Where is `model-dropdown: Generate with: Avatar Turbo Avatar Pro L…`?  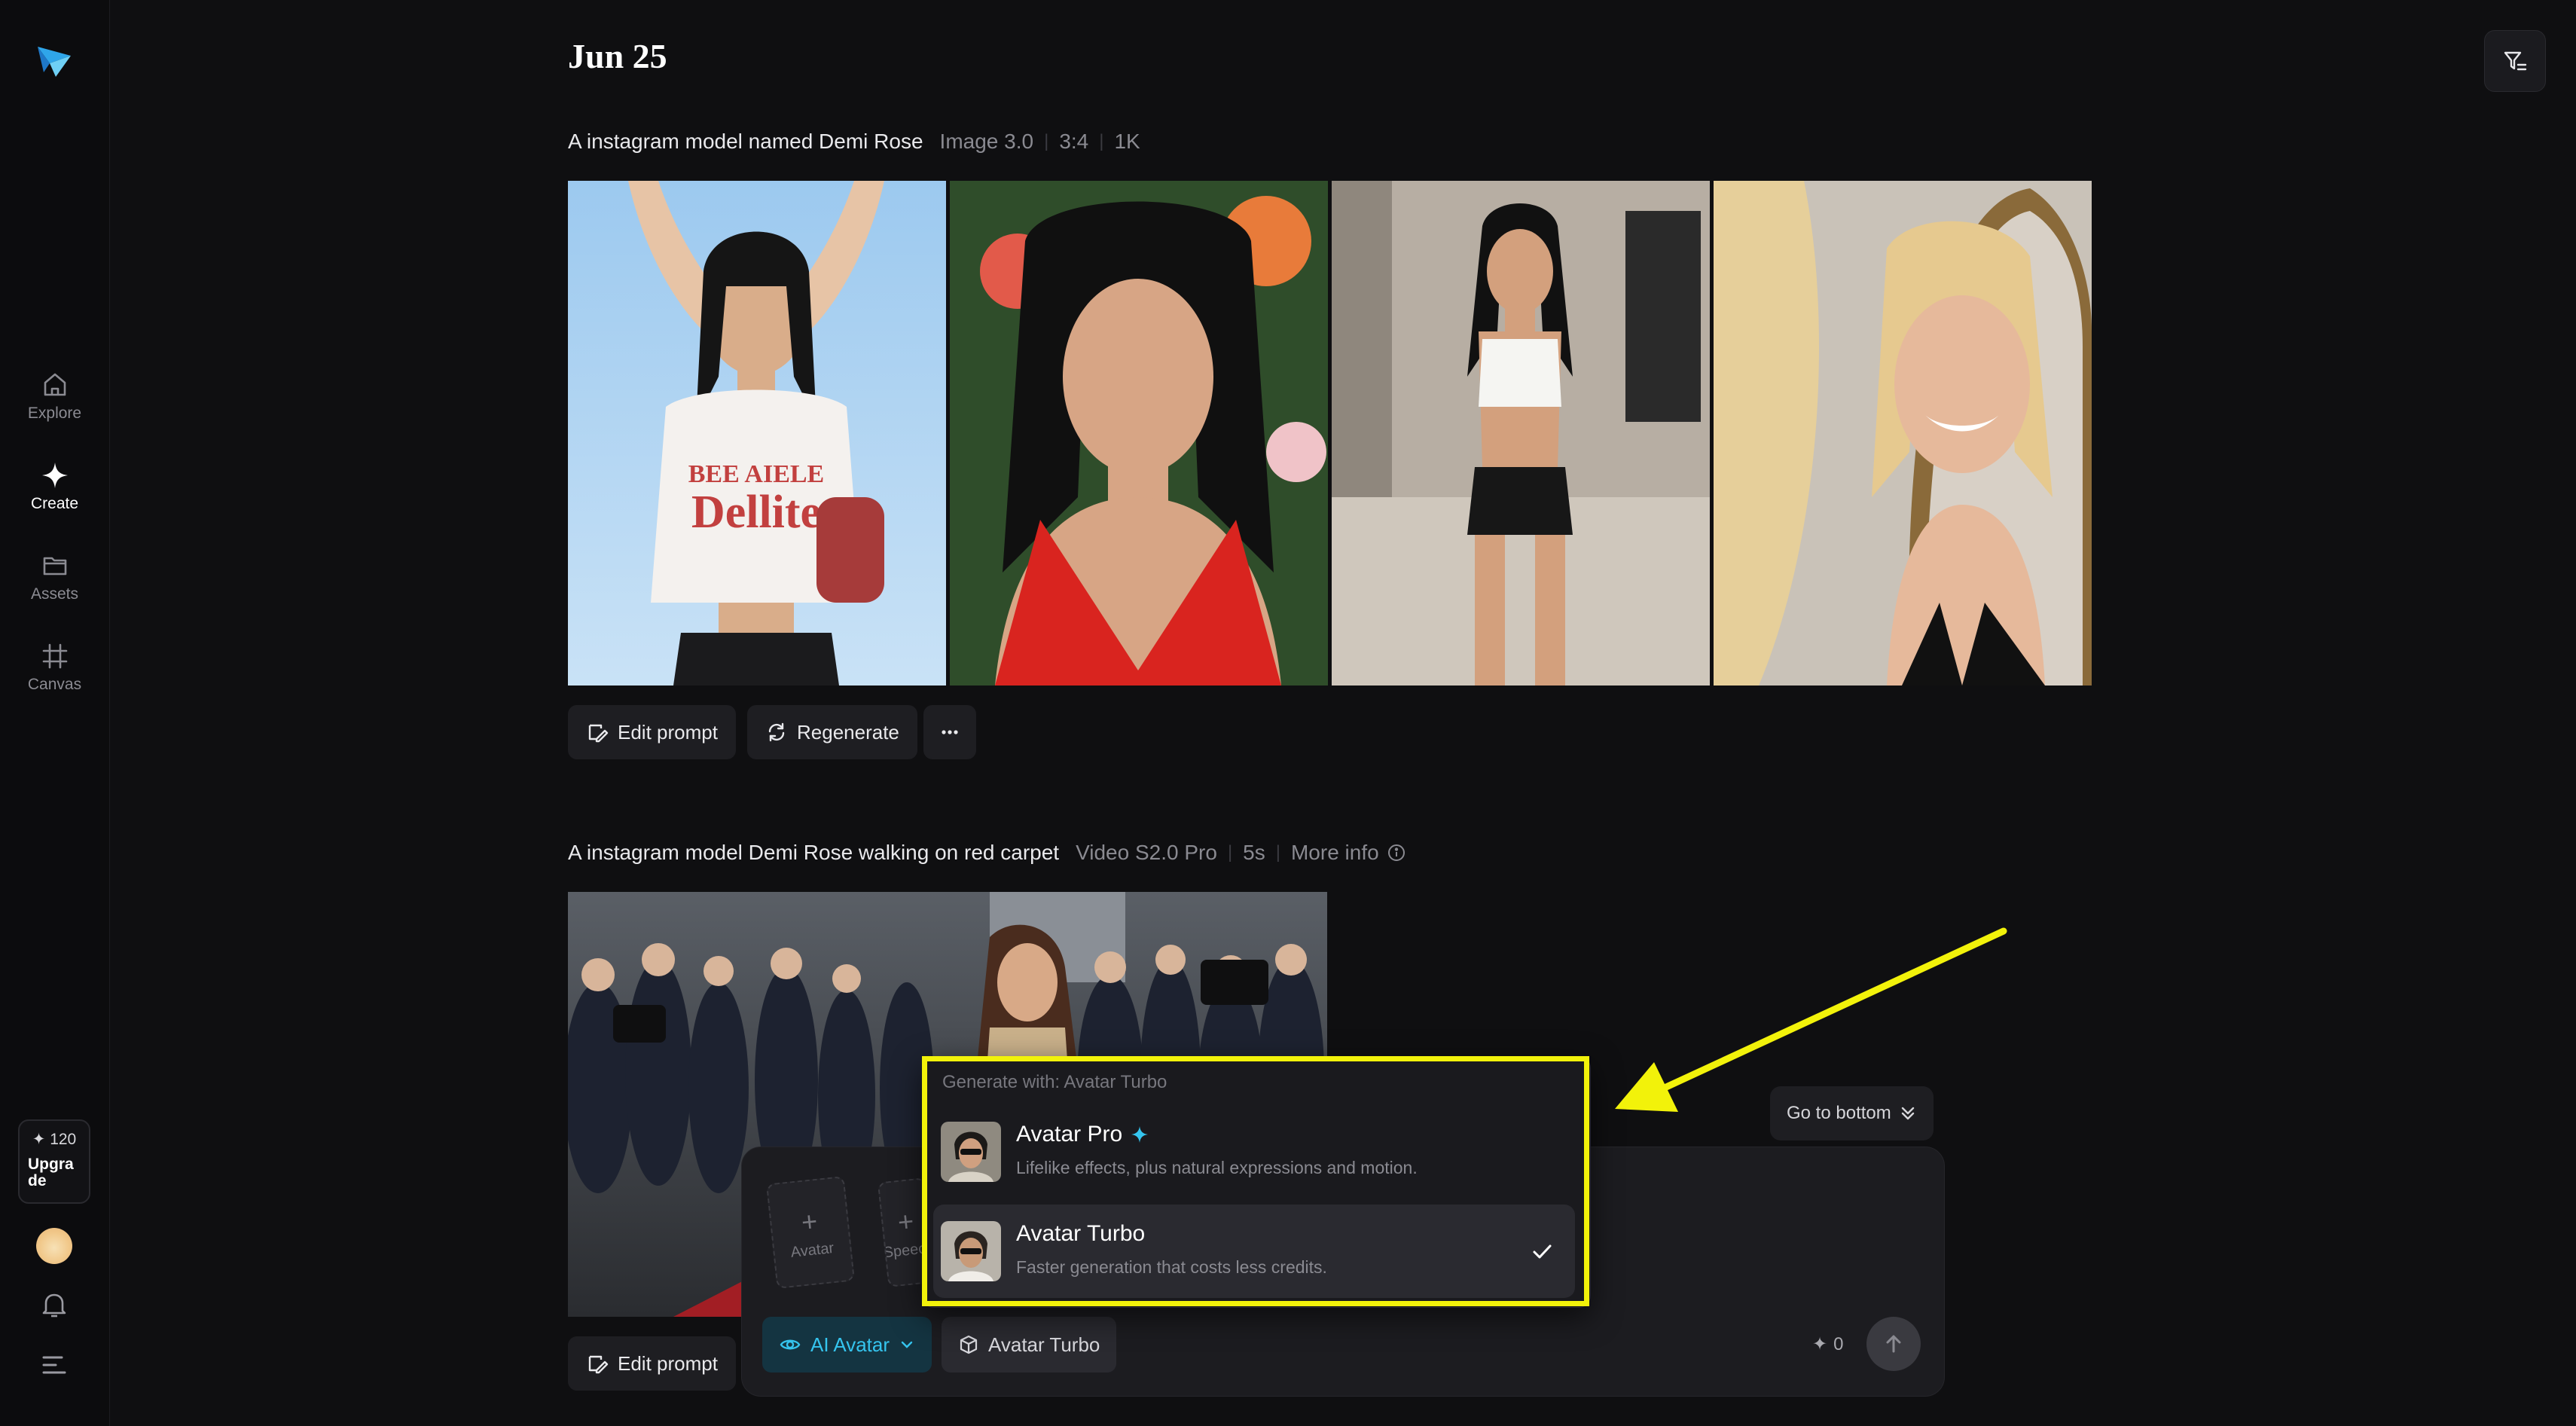 model-dropdown: Generate with: Avatar Turbo Avatar Pro L… is located at coordinates (1256, 1182).